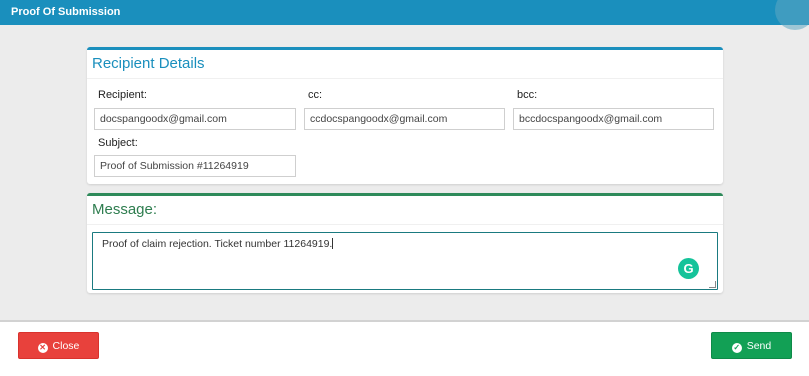 This screenshot has height=376, width=809. Describe the element at coordinates (333, 243) in the screenshot. I see `text-cursor` at that location.